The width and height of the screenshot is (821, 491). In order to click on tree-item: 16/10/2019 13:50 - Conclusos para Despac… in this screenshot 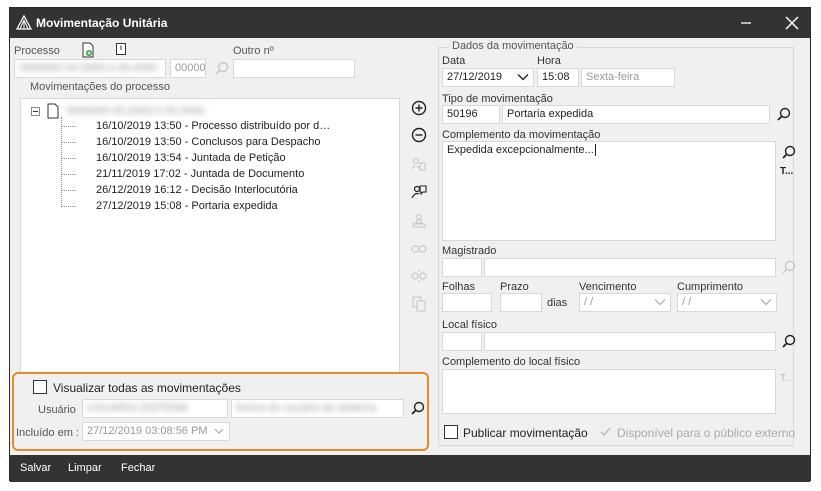, I will do `click(208, 142)`.